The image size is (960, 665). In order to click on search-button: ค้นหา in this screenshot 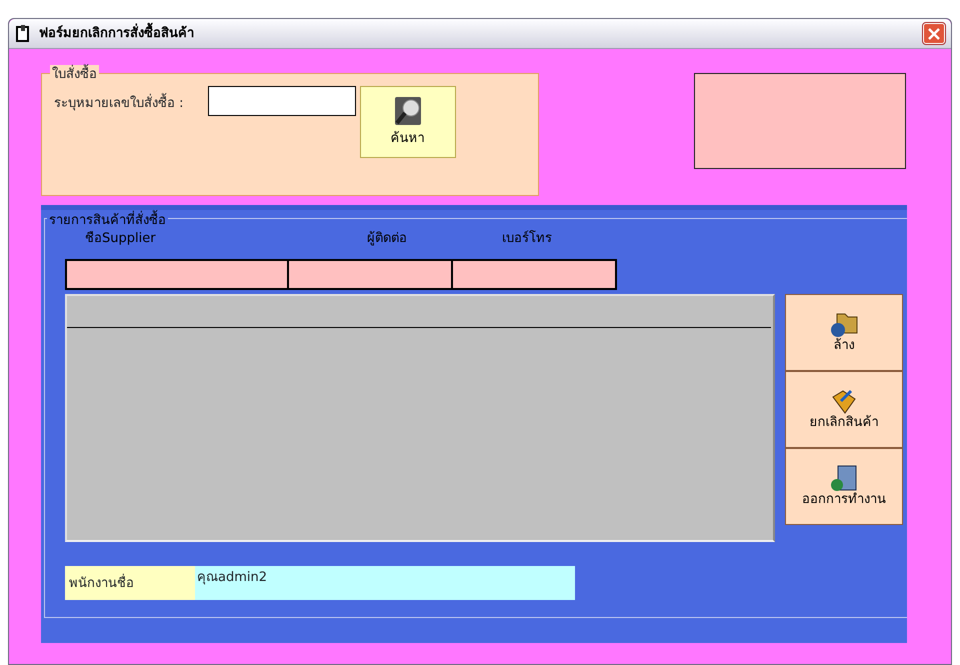, I will do `click(408, 122)`.